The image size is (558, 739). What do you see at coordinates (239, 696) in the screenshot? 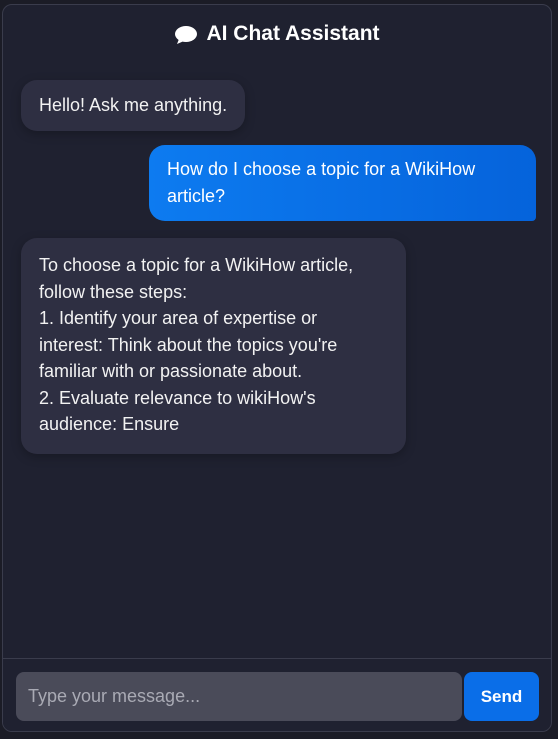
I see `message-input` at bounding box center [239, 696].